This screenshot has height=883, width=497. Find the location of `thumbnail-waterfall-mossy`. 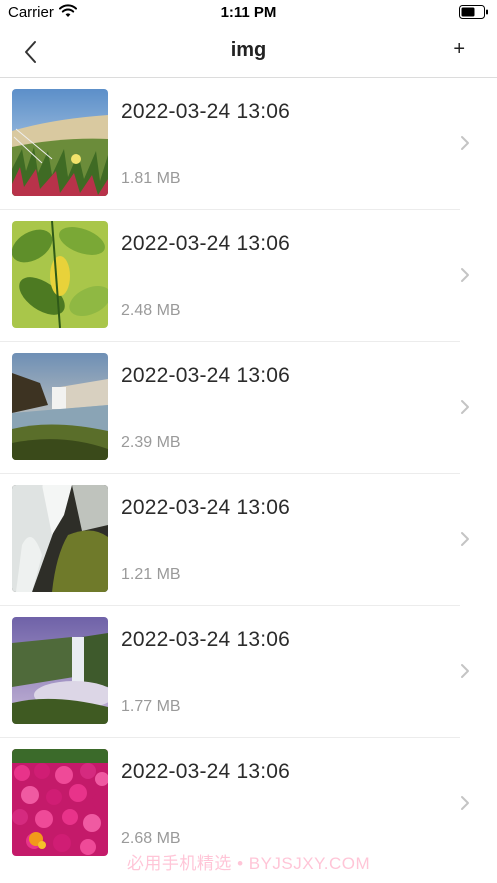

thumbnail-waterfall-mossy is located at coordinates (60, 538).